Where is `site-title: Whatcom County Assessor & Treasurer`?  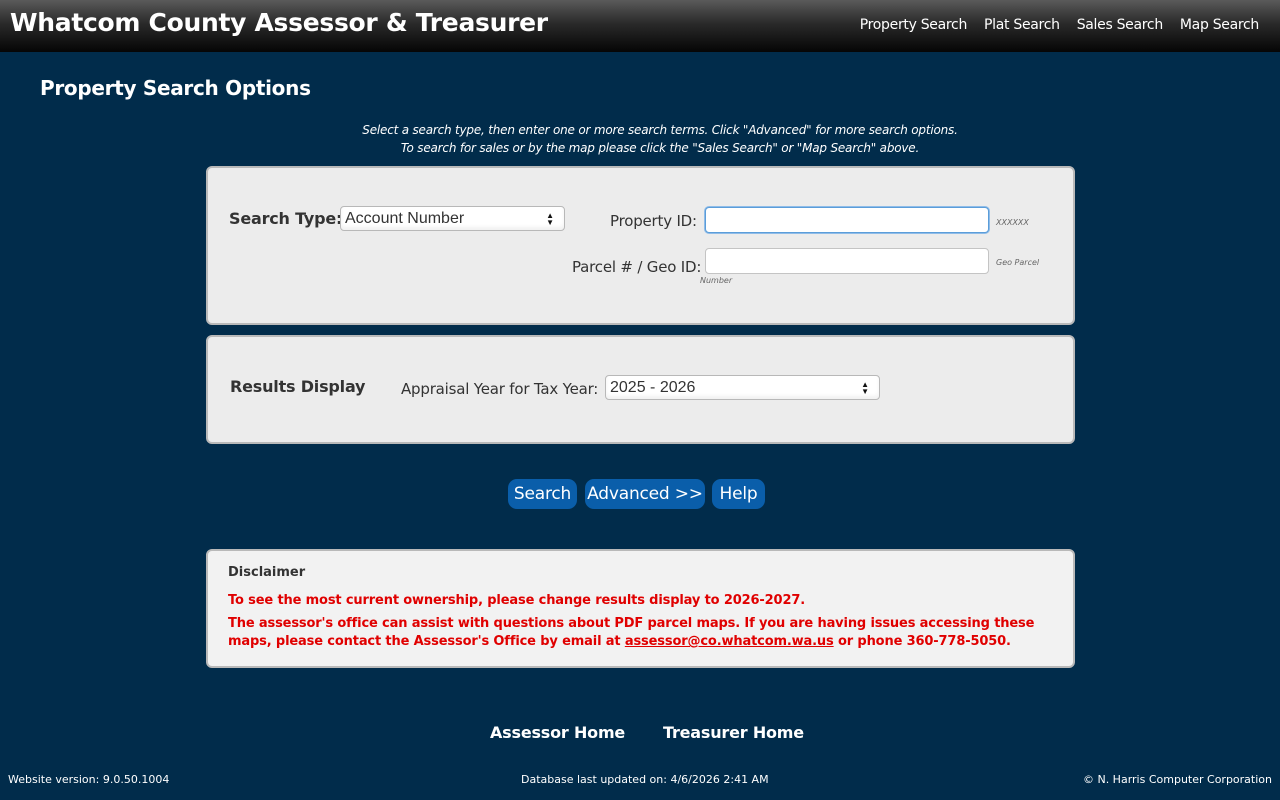
site-title: Whatcom County Assessor & Treasurer is located at coordinates (279, 22).